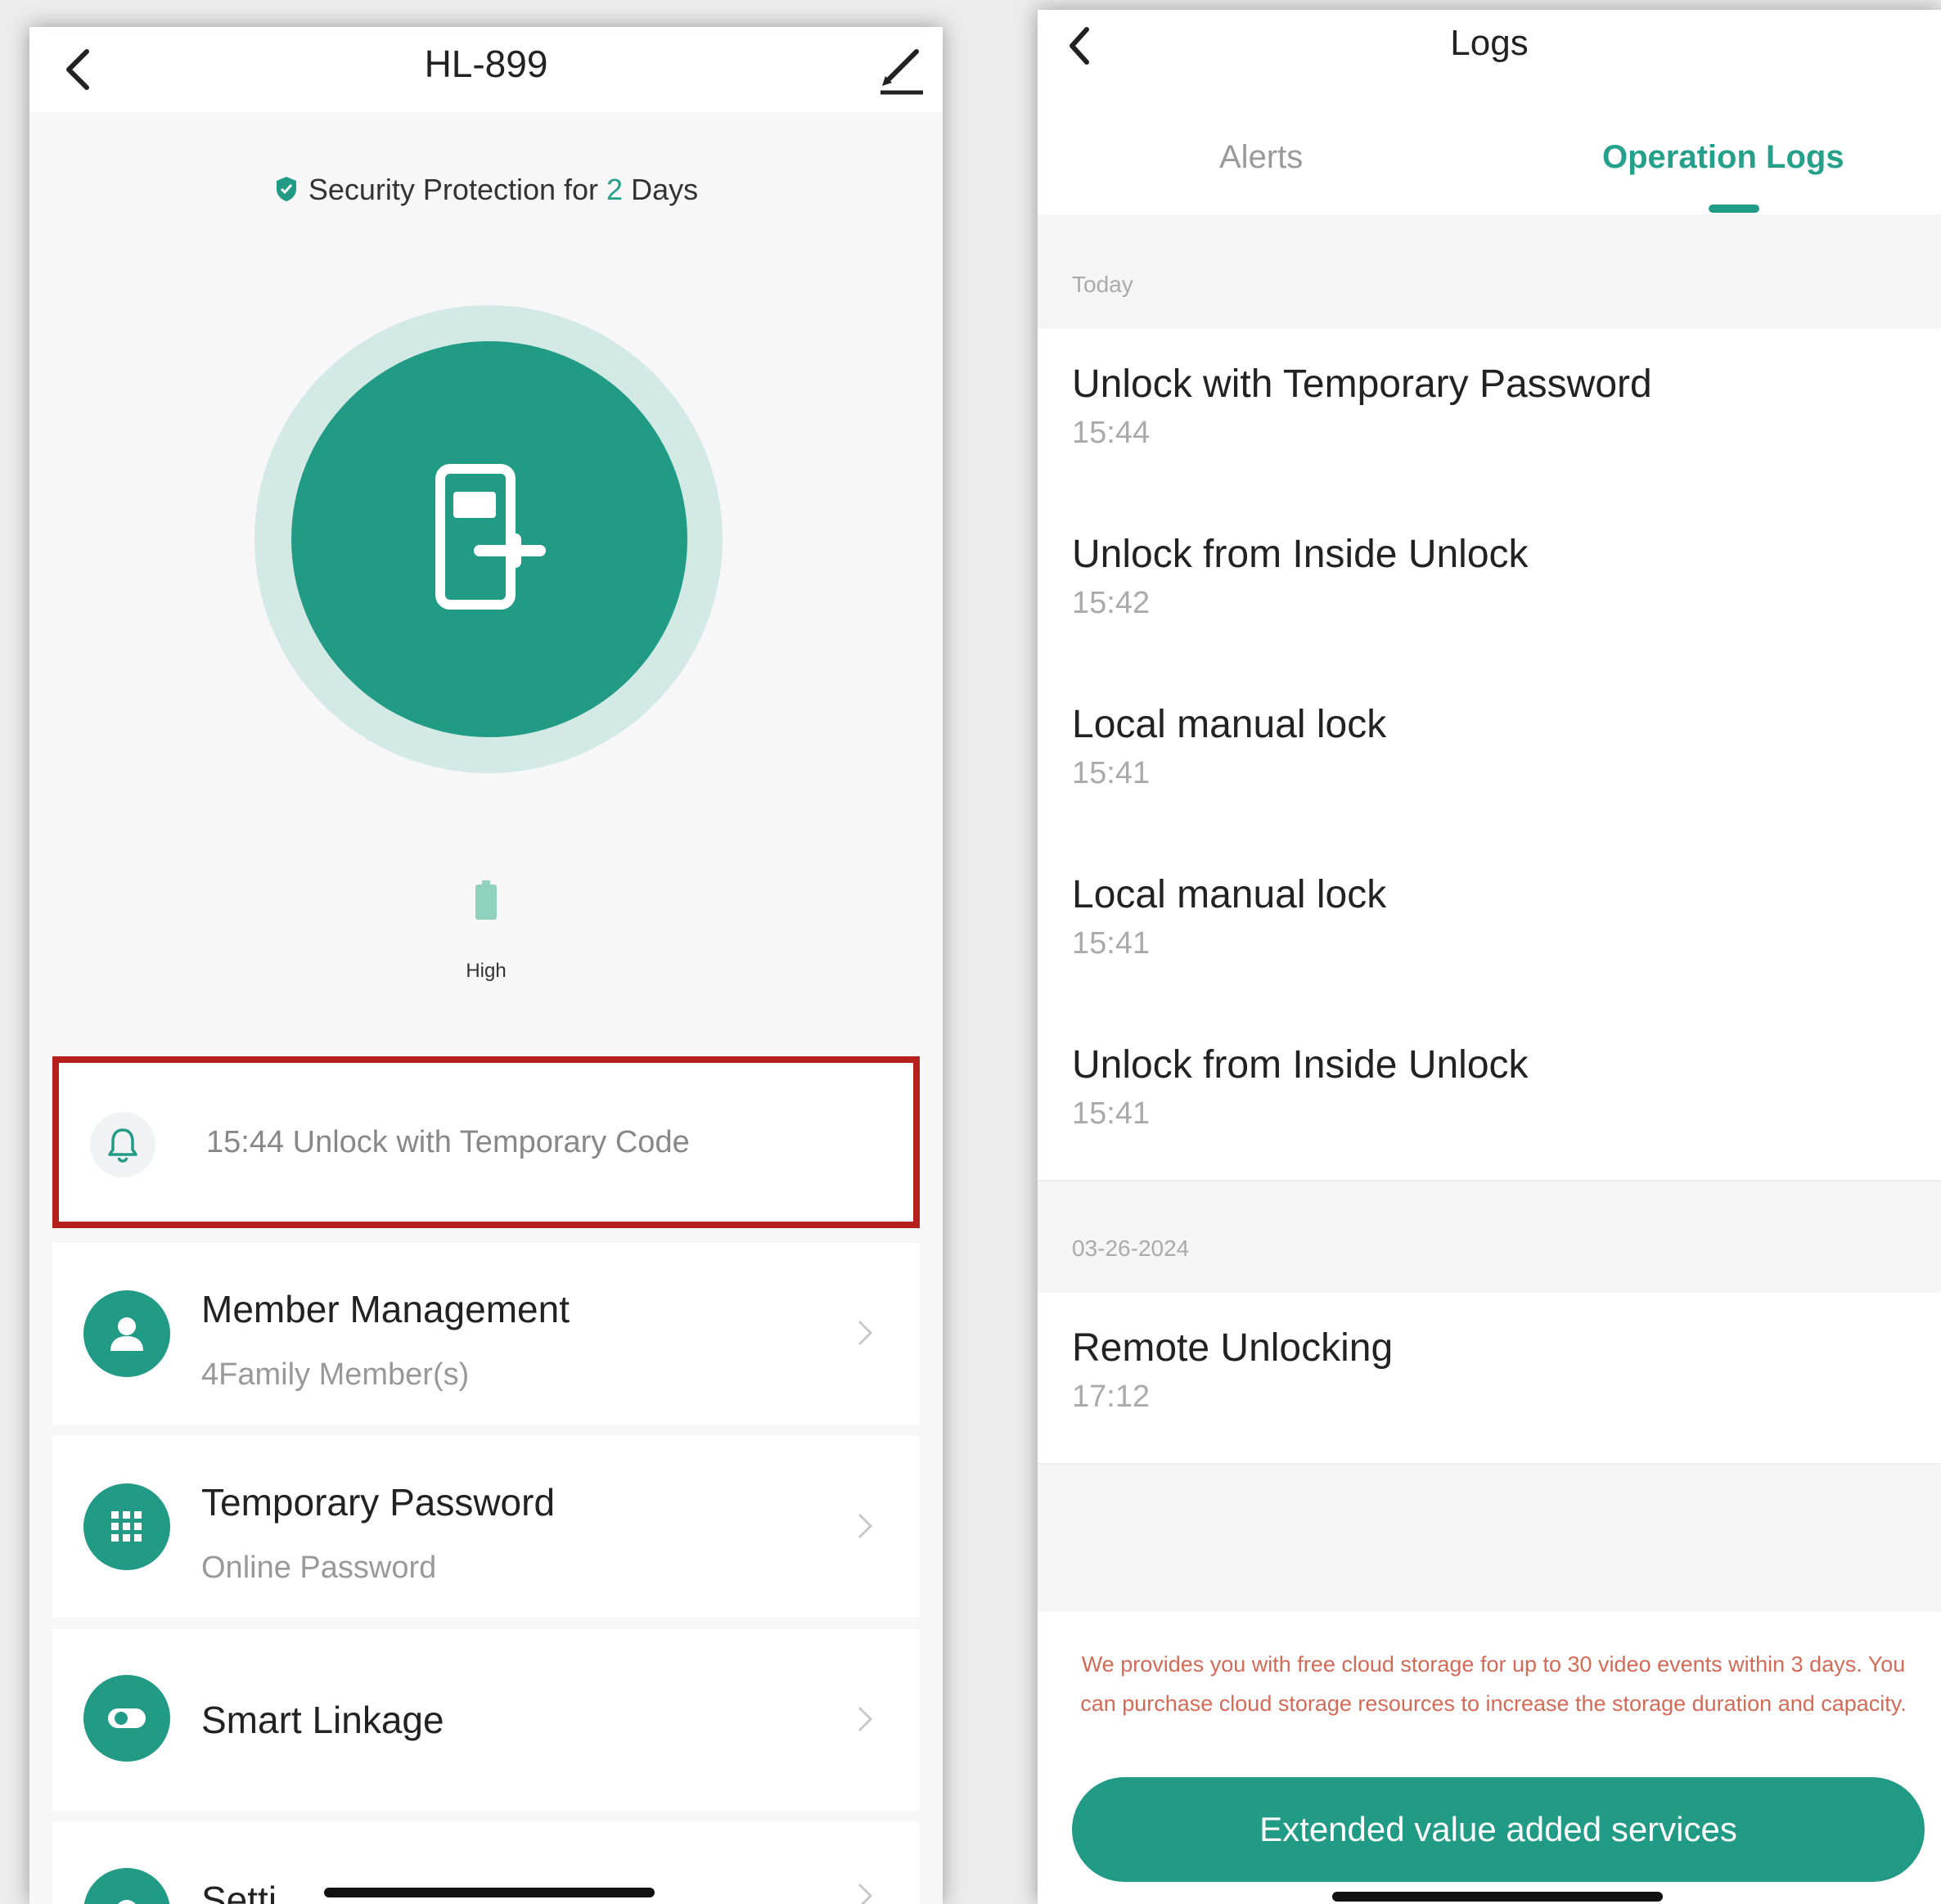  Describe the element at coordinates (1111, 1397) in the screenshot. I see `log-time: 17:12` at that location.